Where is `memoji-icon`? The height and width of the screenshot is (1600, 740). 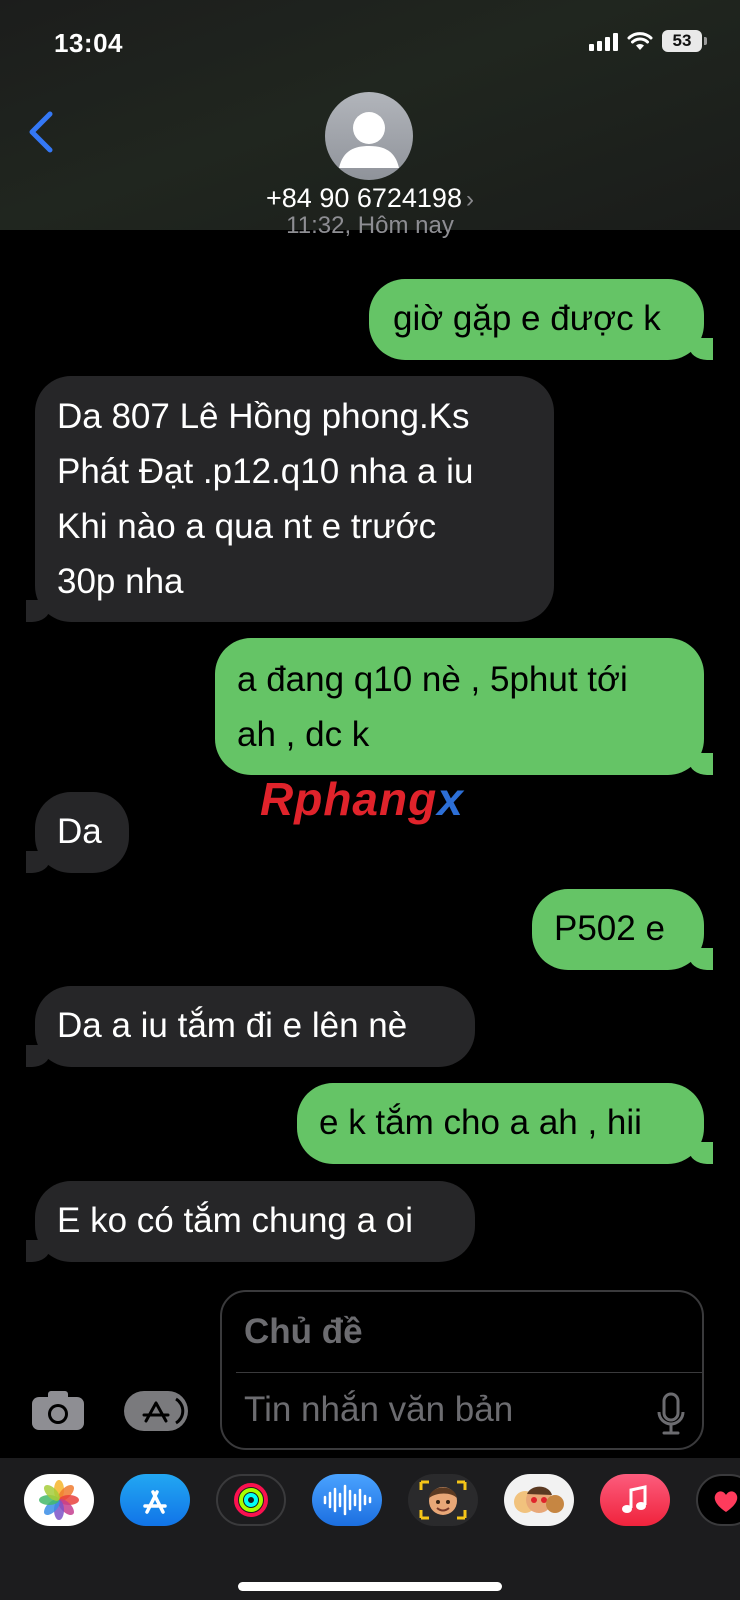 memoji-icon is located at coordinates (443, 1500).